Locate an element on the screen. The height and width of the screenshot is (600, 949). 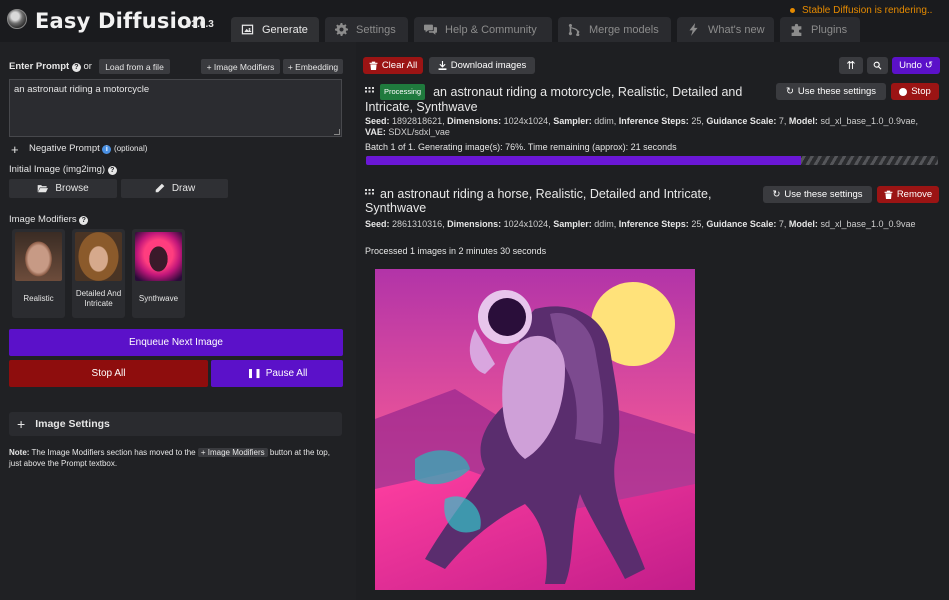
remove-task-button: Remove is located at coordinates (908, 194).